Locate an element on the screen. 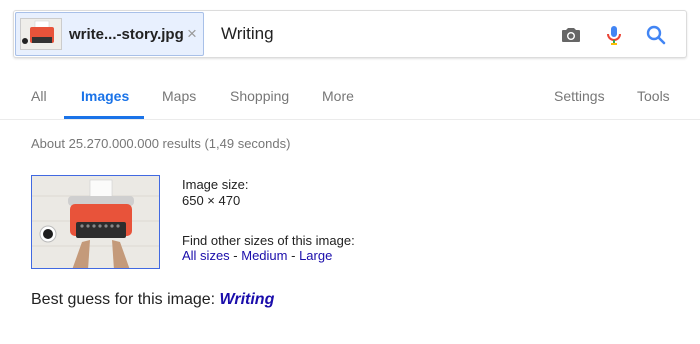 Image resolution: width=700 pixels, height=344 pixels. tab-more: More is located at coordinates (338, 96).